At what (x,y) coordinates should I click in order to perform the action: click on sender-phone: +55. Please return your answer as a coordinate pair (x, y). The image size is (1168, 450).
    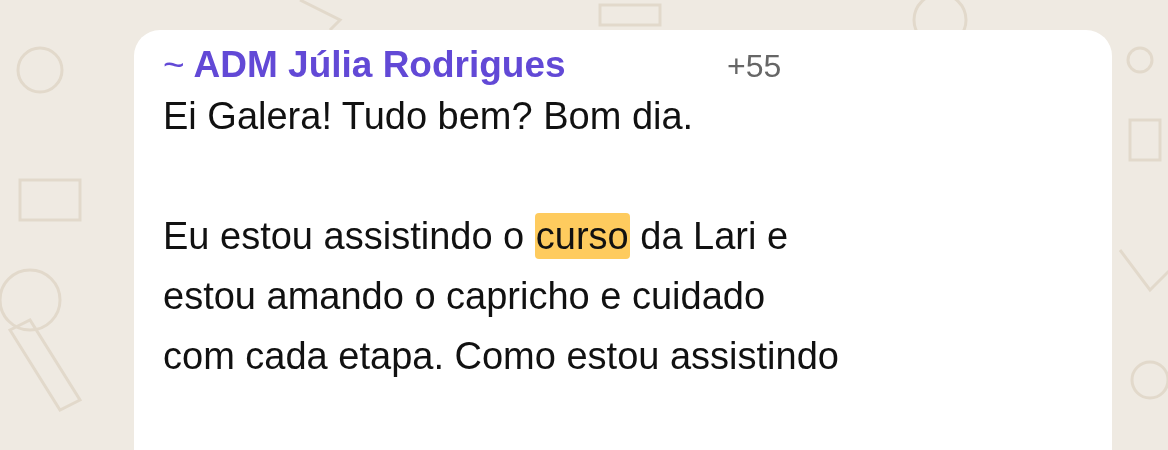
    Looking at the image, I should click on (754, 66).